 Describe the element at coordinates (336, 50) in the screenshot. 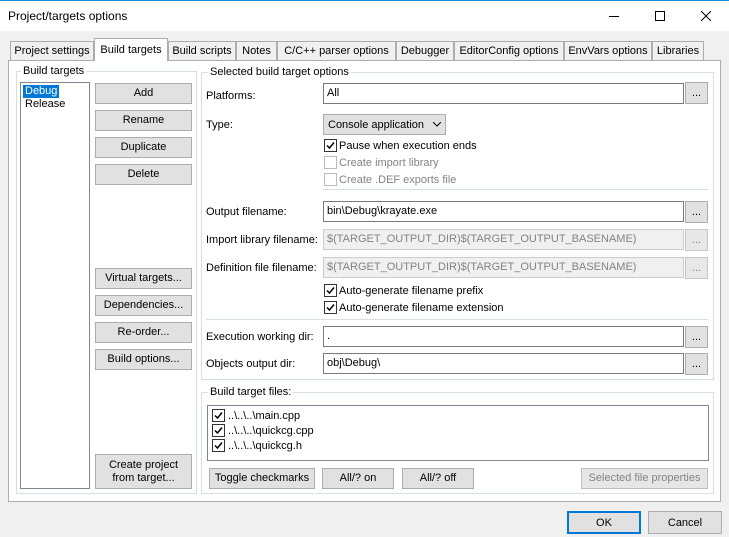

I see `tab-cpp-parser-options: C/C++ parser options` at that location.